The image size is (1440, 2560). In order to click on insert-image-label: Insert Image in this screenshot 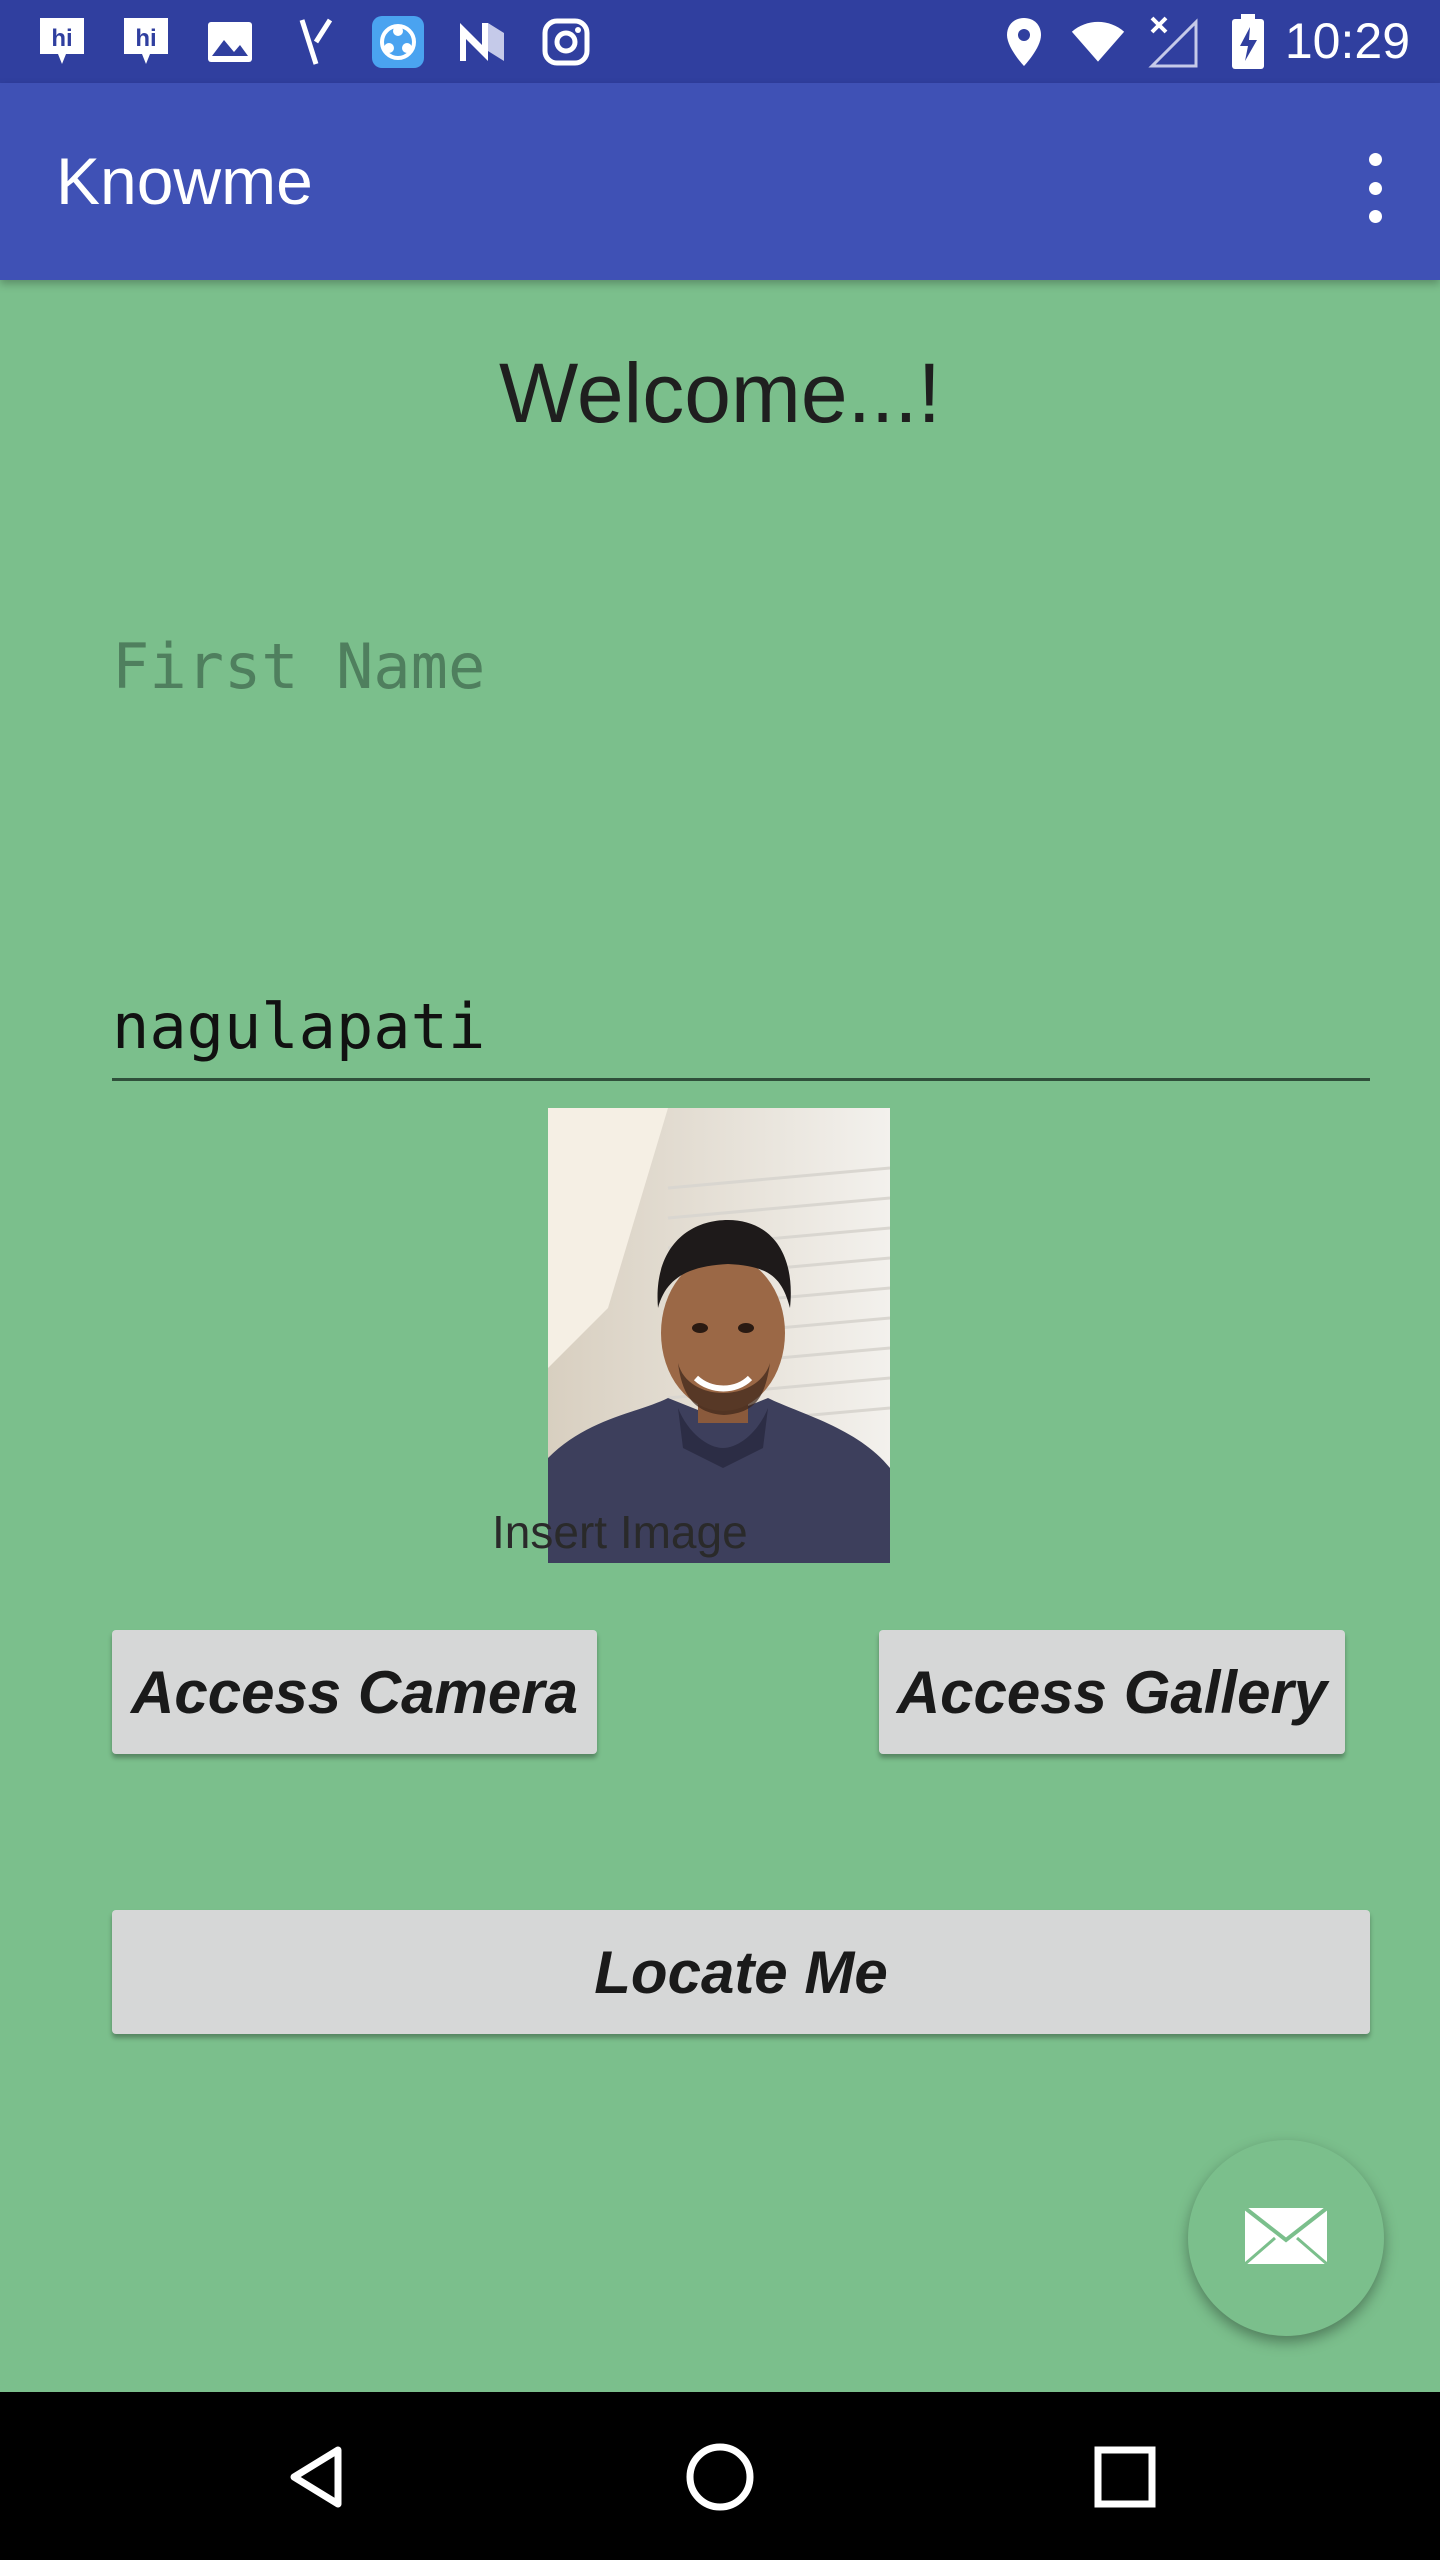, I will do `click(620, 1532)`.